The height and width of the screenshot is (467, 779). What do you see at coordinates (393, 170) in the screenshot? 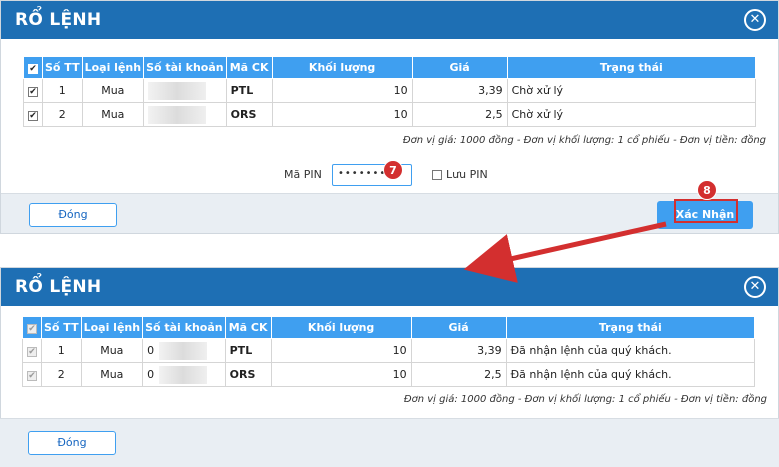
I see `step-7-badge: 7` at bounding box center [393, 170].